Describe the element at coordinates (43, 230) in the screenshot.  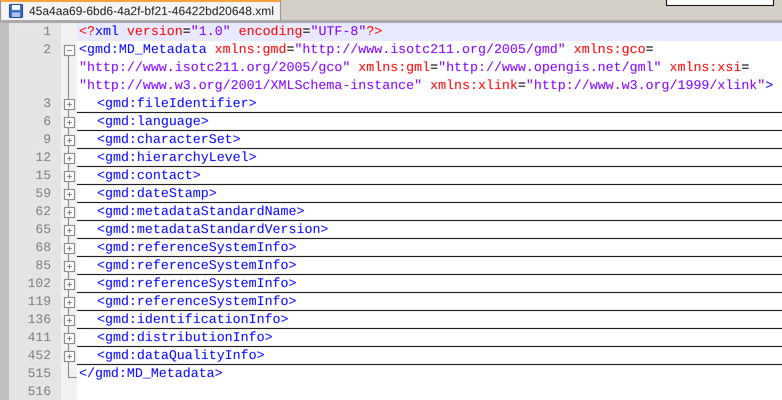
I see `line-number: 65` at that location.